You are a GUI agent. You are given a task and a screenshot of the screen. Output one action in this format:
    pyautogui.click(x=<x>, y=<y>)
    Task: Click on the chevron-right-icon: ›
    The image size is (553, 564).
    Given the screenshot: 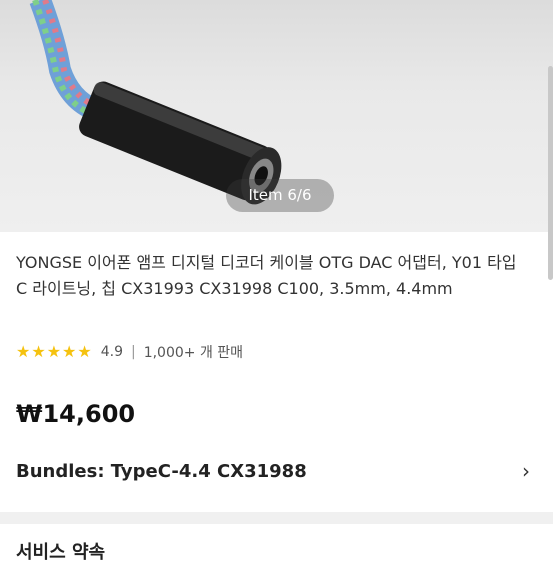 What is the action you would take?
    pyautogui.click(x=526, y=471)
    